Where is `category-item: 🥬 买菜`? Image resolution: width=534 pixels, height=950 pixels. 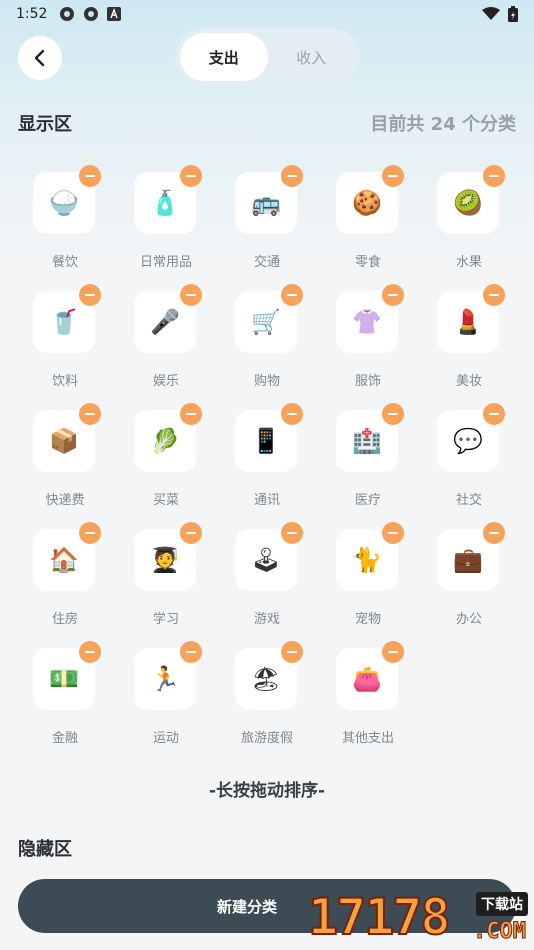
category-item: 🥬 买菜 is located at coordinates (166, 462).